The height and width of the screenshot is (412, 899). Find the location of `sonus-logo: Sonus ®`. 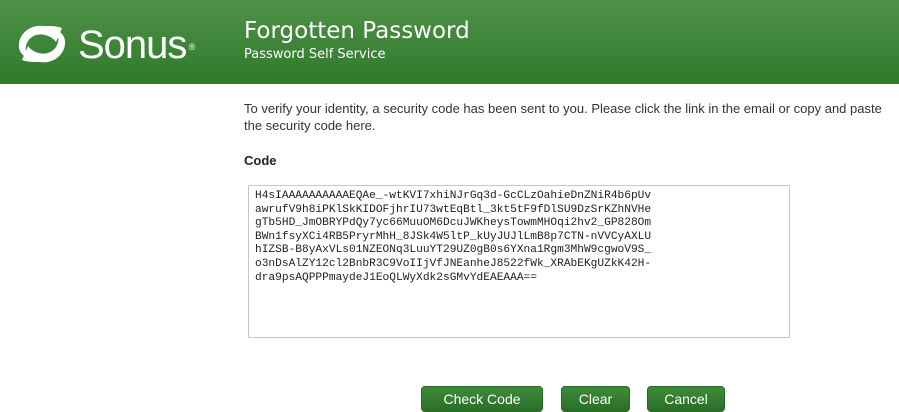

sonus-logo: Sonus ® is located at coordinates (104, 44).